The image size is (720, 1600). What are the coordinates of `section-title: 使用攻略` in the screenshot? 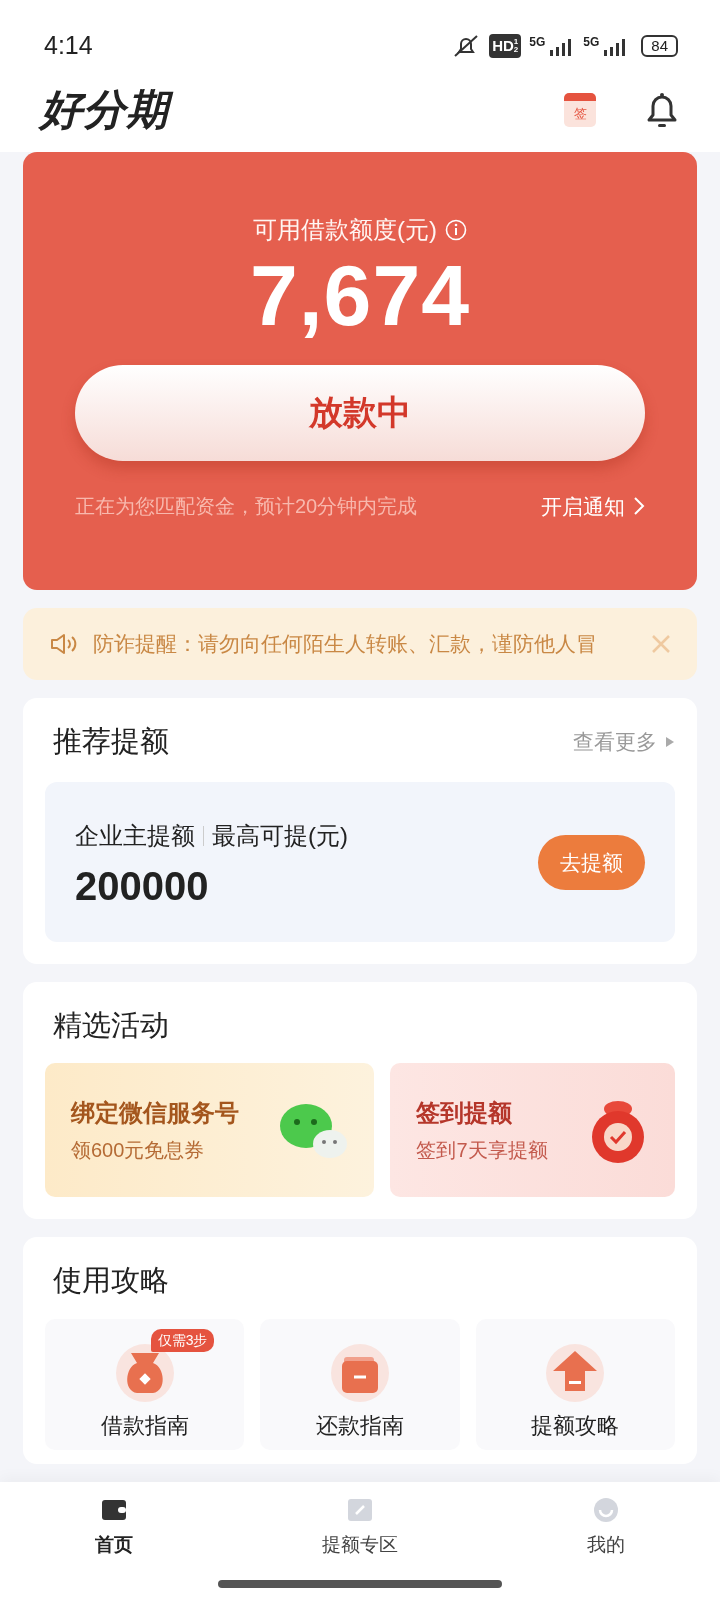 It's located at (111, 1280).